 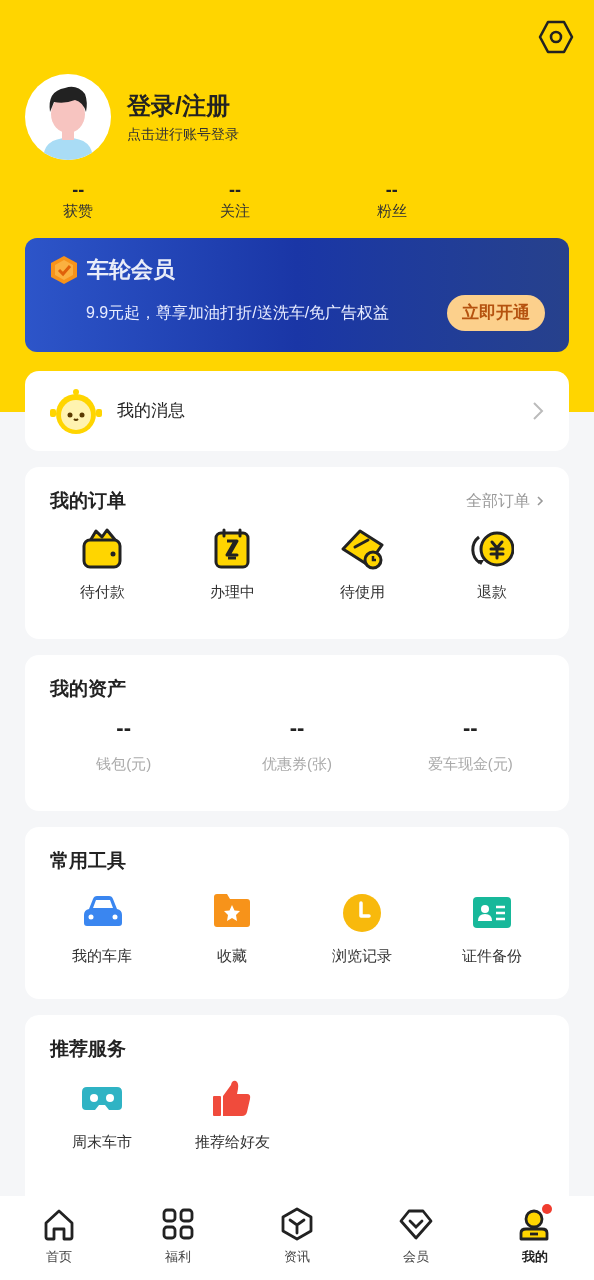 What do you see at coordinates (297, 295) in the screenshot?
I see `membership-banner: 车轮会员 9.9元起，尊享加油打折/送洗车/免广告权益 立即开通` at bounding box center [297, 295].